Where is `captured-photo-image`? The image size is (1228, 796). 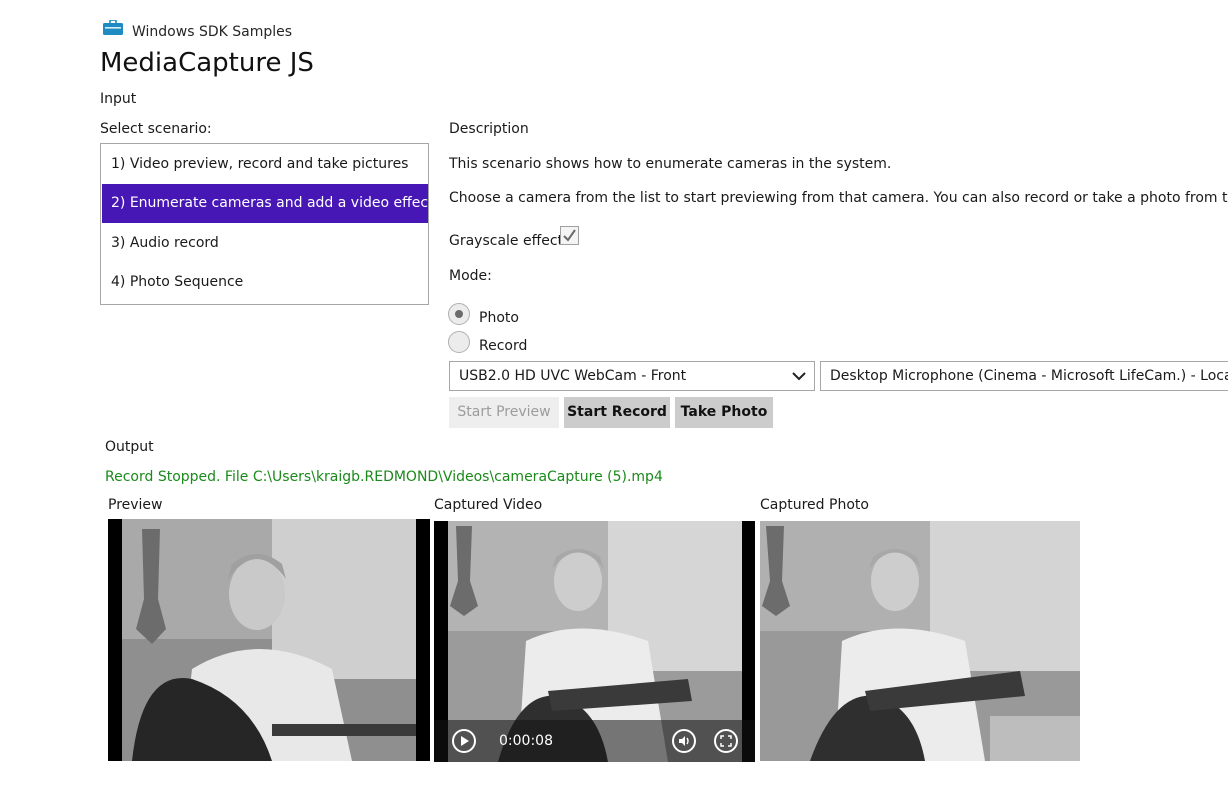 captured-photo-image is located at coordinates (920, 641).